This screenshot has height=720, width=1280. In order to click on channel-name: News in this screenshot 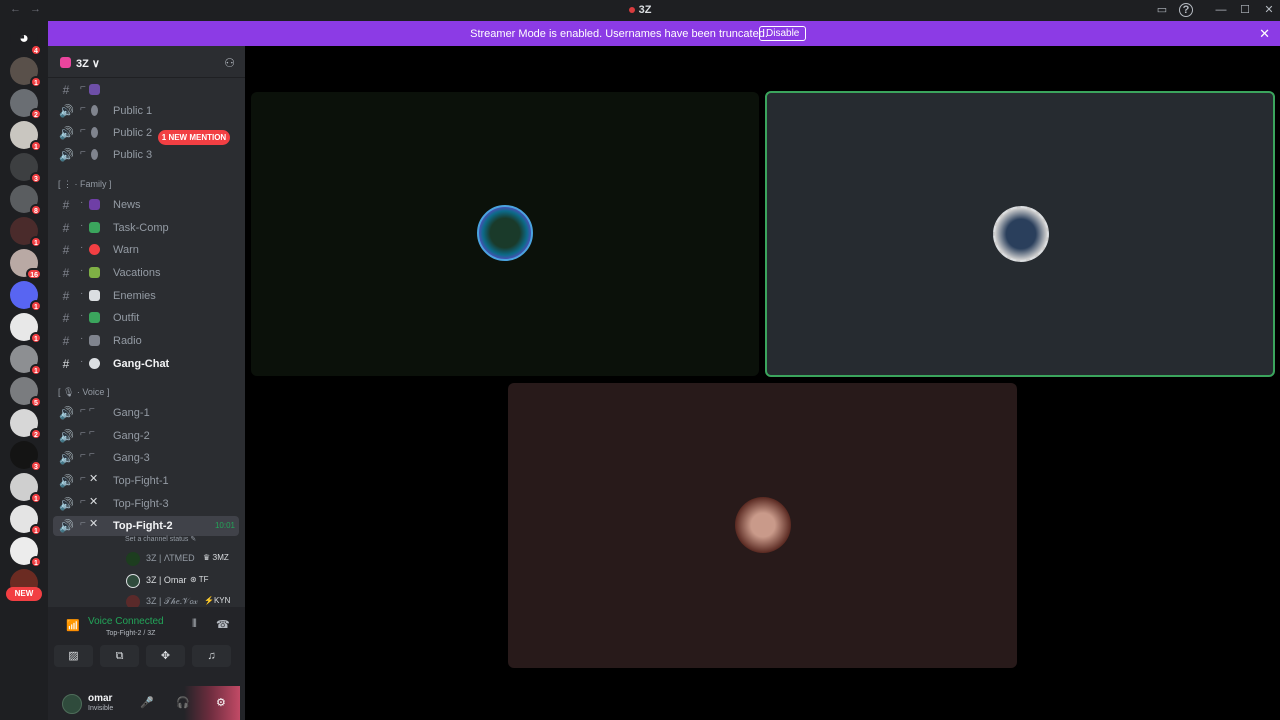, I will do `click(127, 205)`.